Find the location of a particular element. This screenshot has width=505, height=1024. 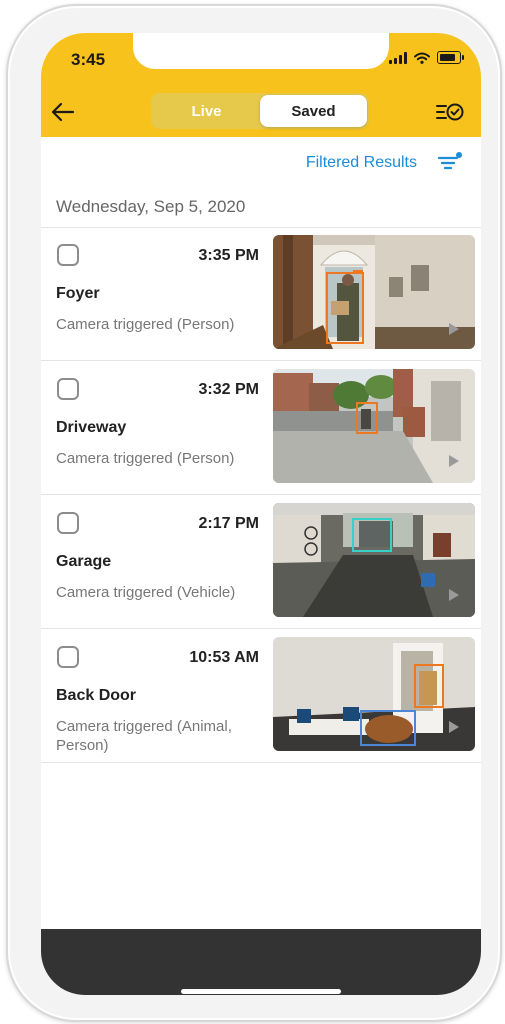

filtered-results-link: Filtered Results is located at coordinates (361, 163).